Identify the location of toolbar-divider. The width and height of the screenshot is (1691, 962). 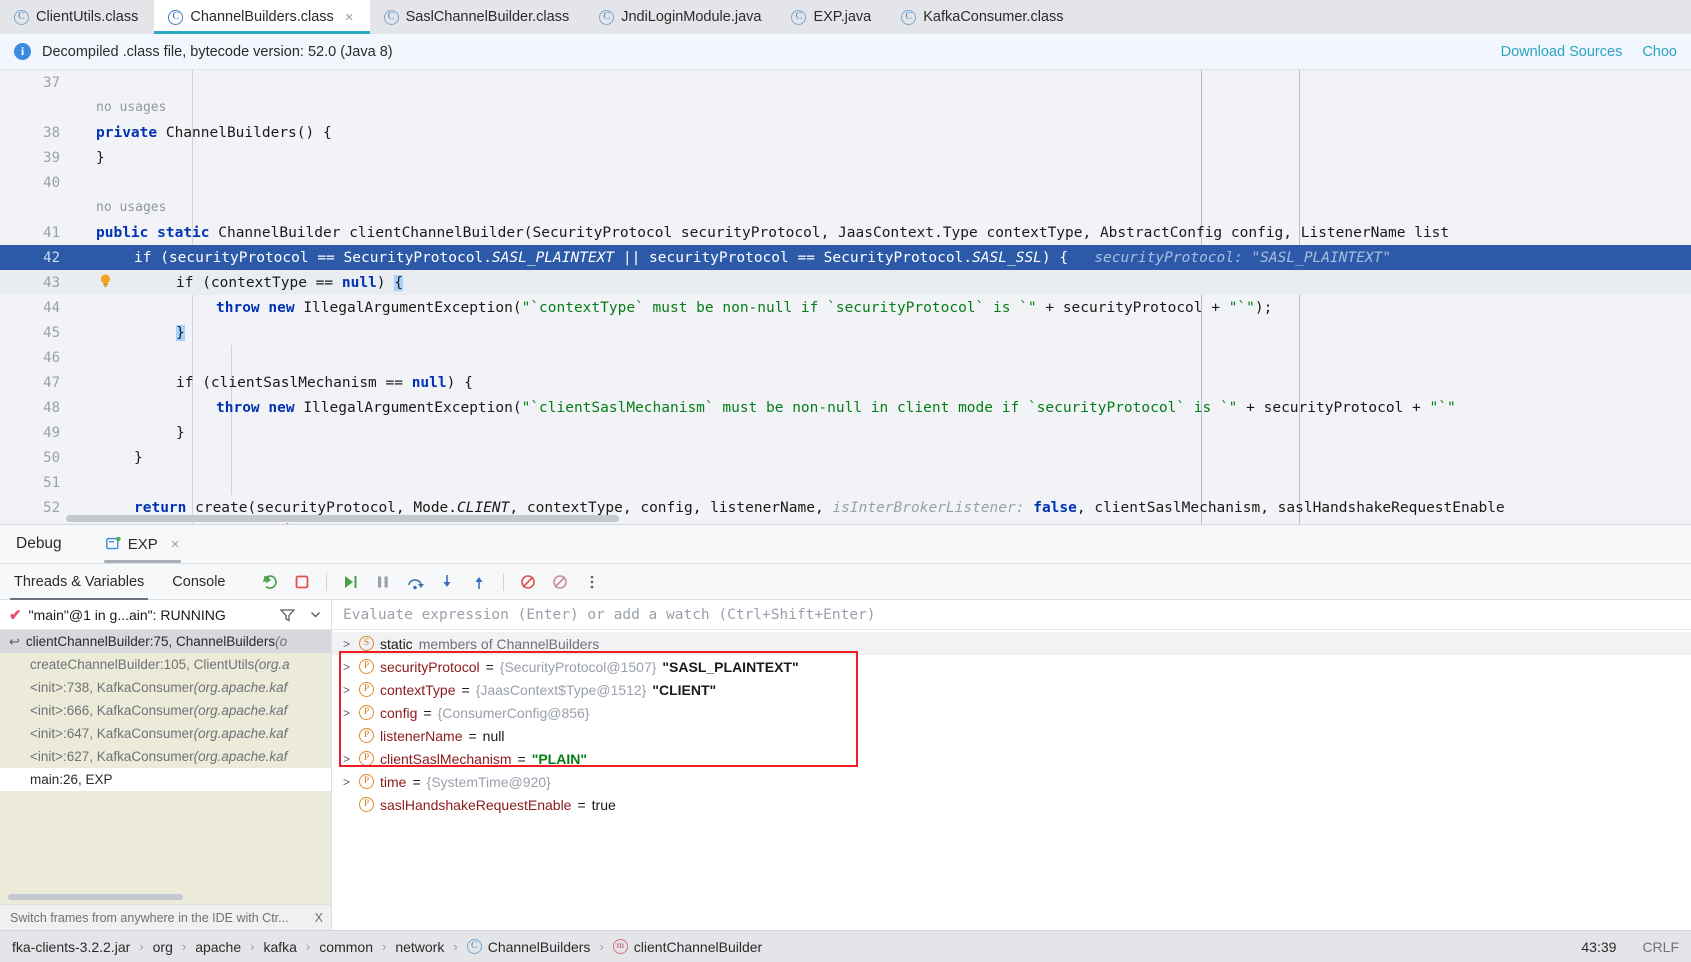
(326, 581).